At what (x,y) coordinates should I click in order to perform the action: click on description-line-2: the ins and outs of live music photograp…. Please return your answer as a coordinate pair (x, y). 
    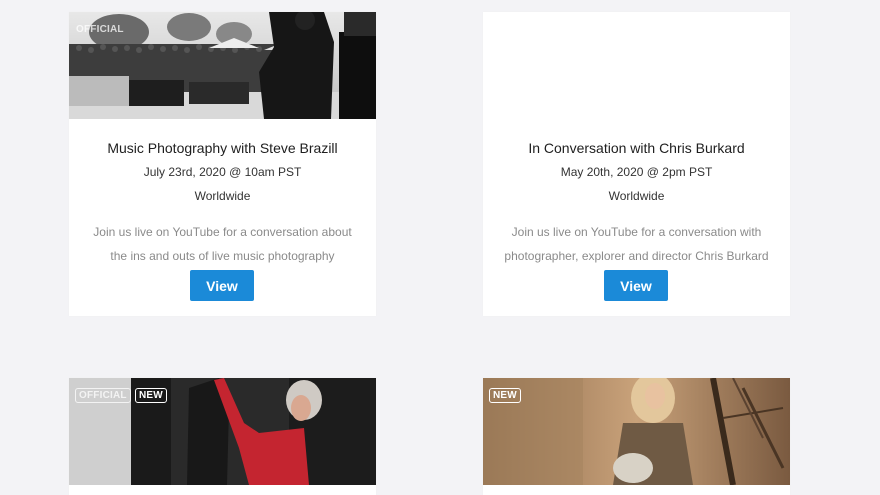
    Looking at the image, I should click on (222, 256).